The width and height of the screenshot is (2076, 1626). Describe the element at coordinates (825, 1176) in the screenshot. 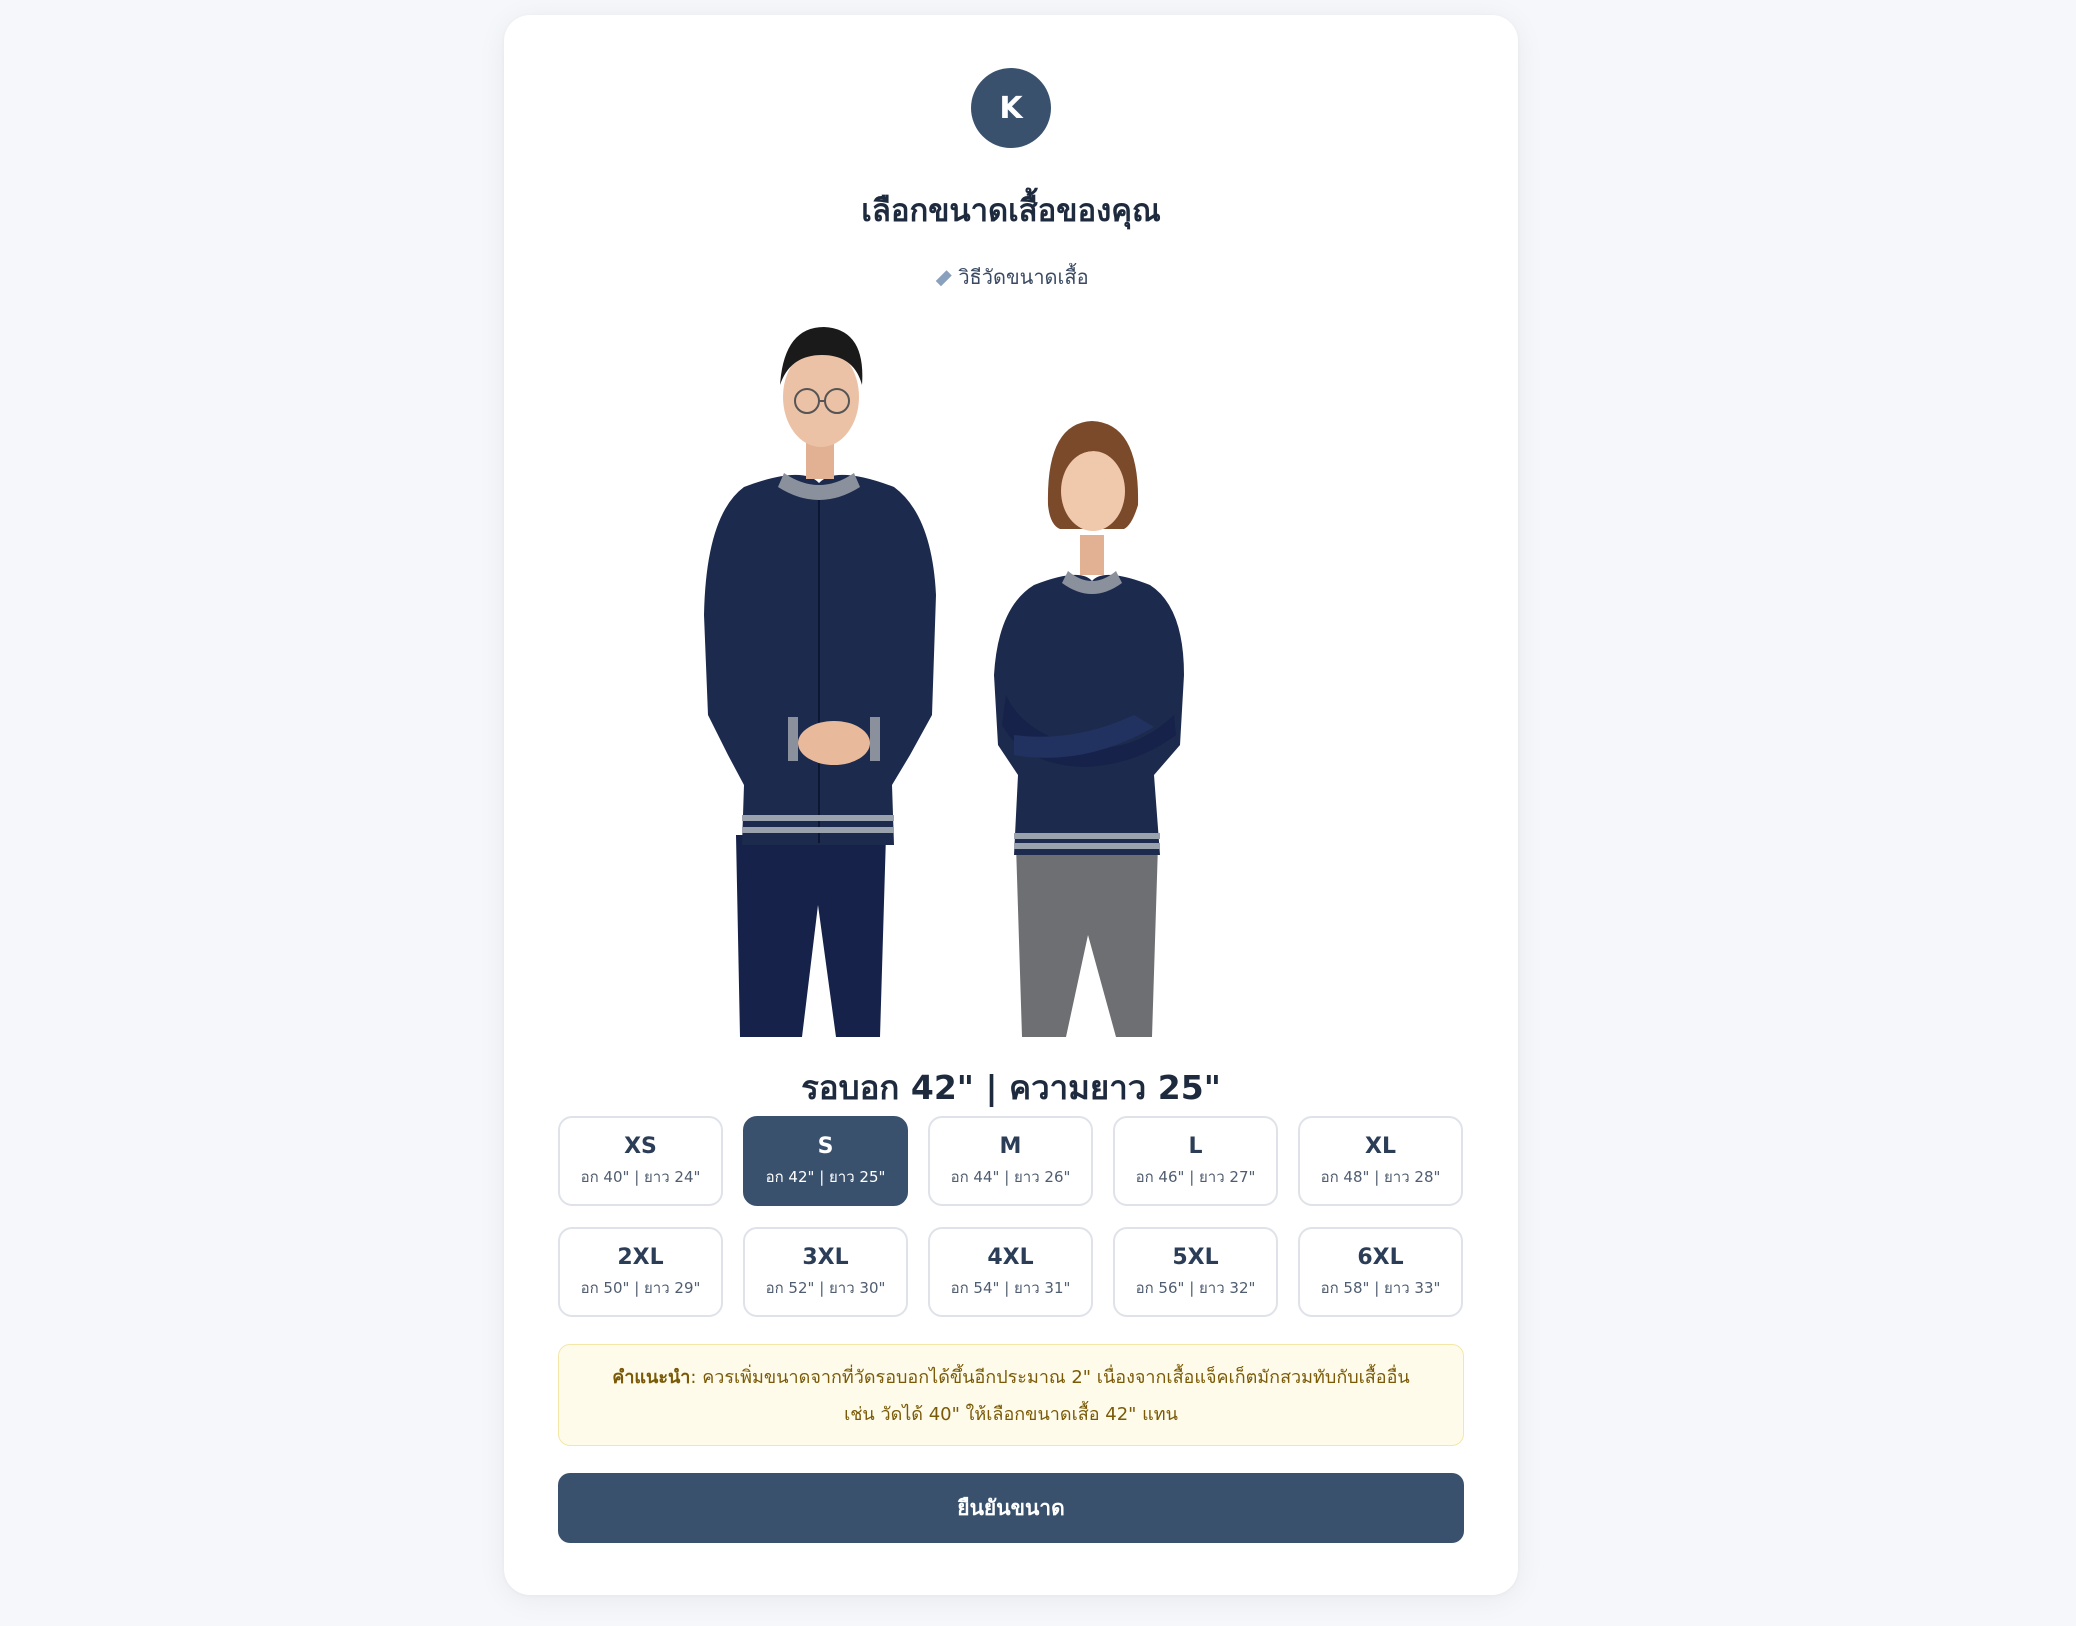

I see `size-dimensions: อก 42" | ยาว 25"` at that location.